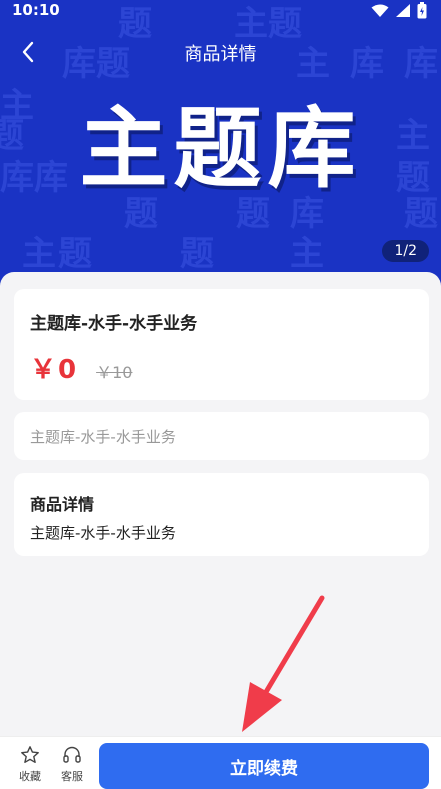  What do you see at coordinates (220, 148) in the screenshot?
I see `banner-hero-text: 主题库` at bounding box center [220, 148].